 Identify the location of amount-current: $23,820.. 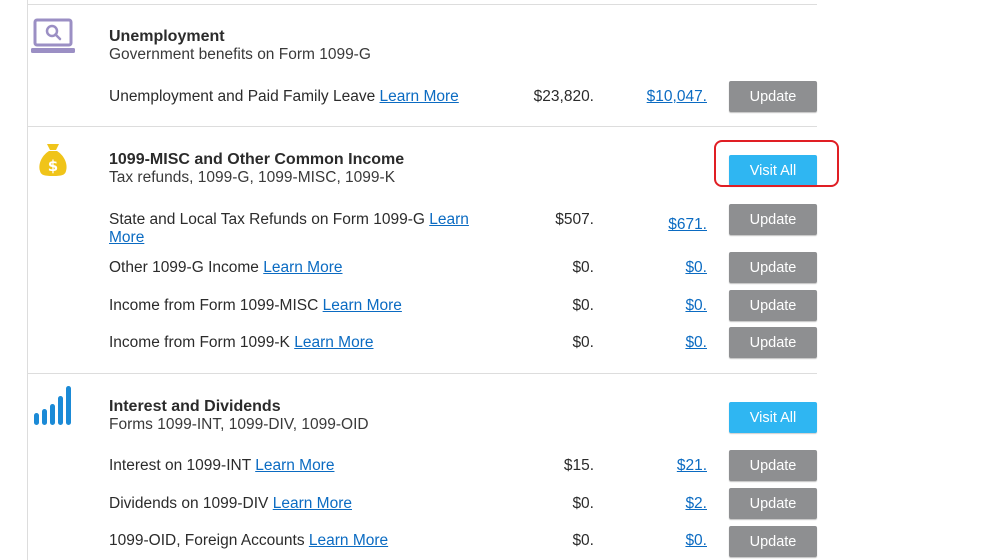
(563, 96).